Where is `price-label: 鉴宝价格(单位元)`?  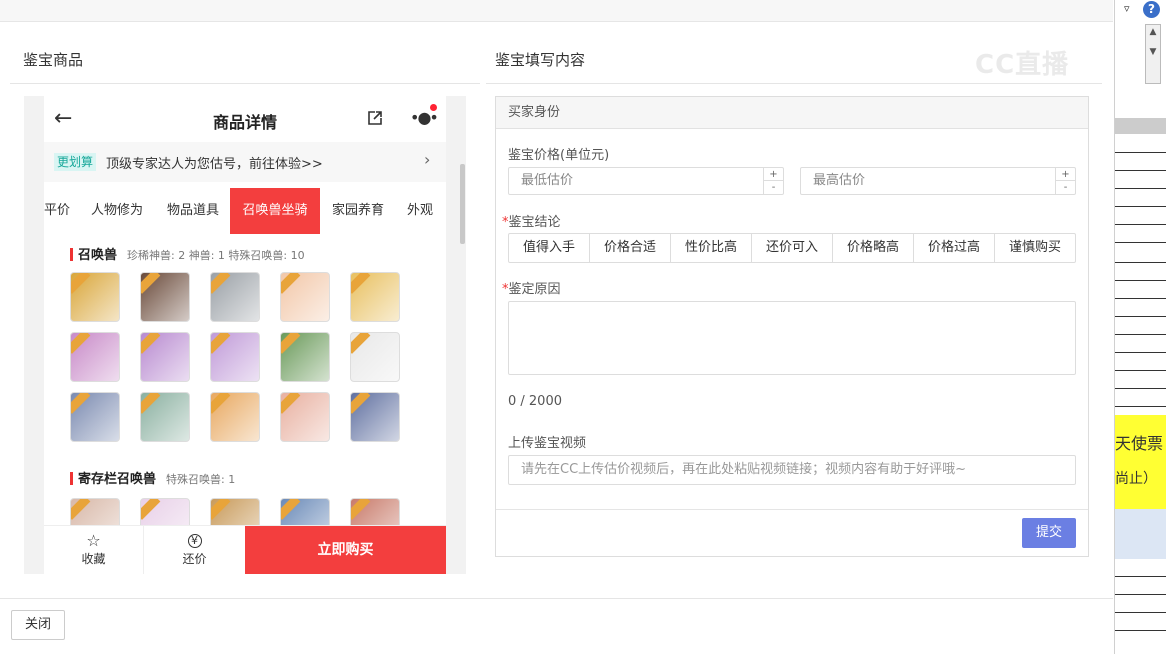 price-label: 鉴宝价格(单位元) is located at coordinates (559, 155).